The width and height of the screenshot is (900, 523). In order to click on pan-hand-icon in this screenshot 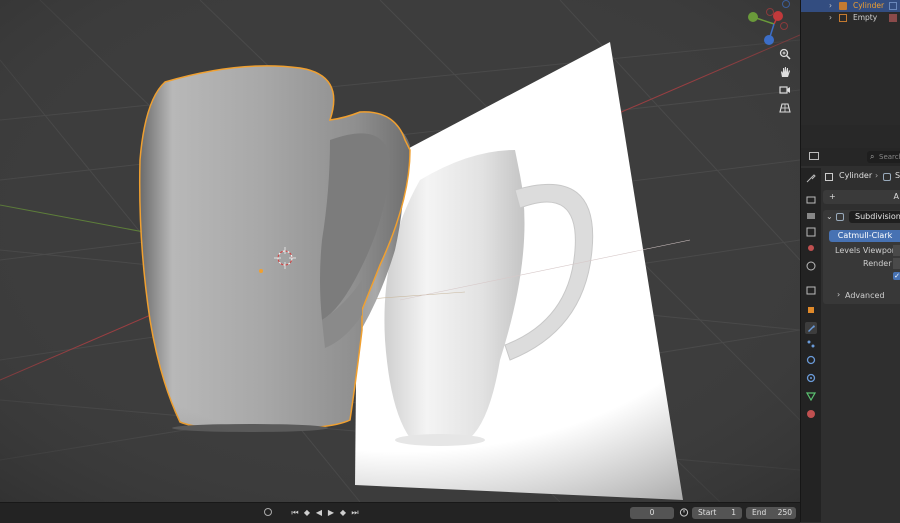, I will do `click(785, 72)`.